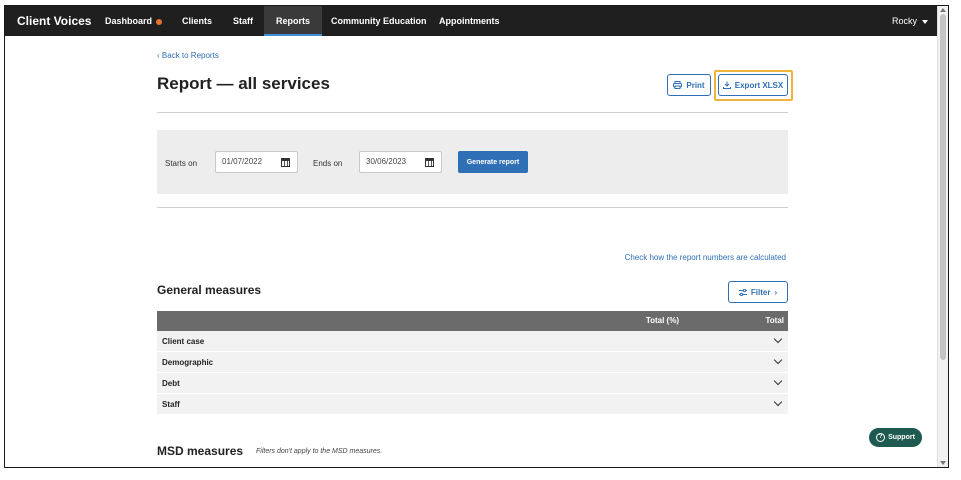 Image resolution: width=961 pixels, height=480 pixels. I want to click on column-header-total: Total, so click(774, 320).